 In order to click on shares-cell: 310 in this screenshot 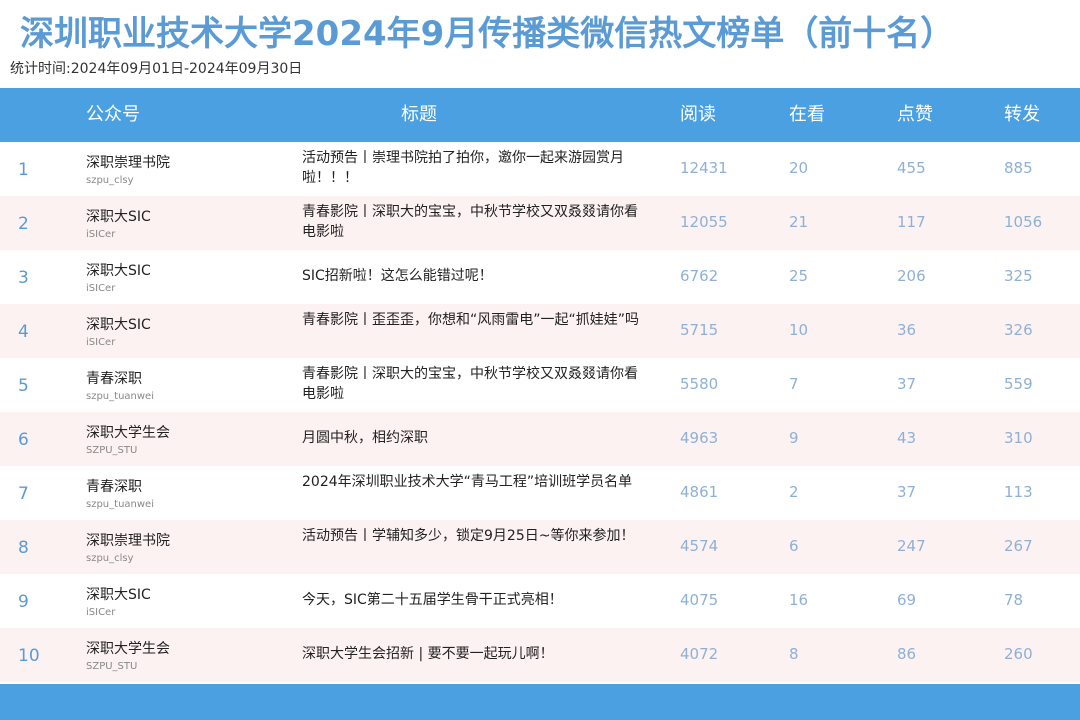, I will do `click(1018, 438)`.